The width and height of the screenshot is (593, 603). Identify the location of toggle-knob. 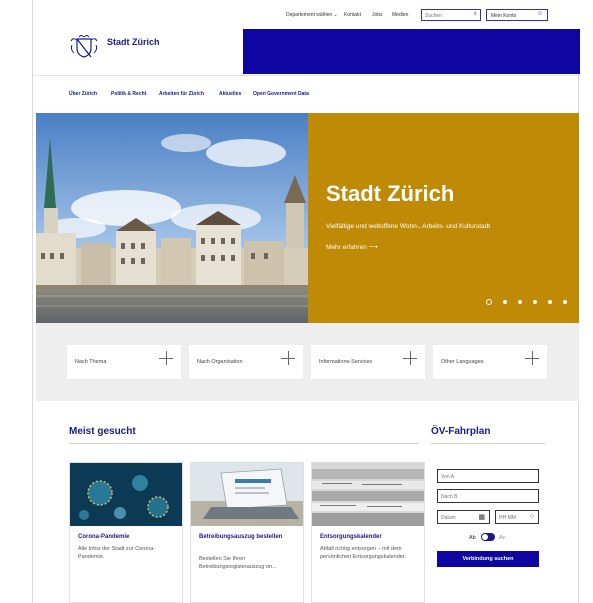
(485, 537).